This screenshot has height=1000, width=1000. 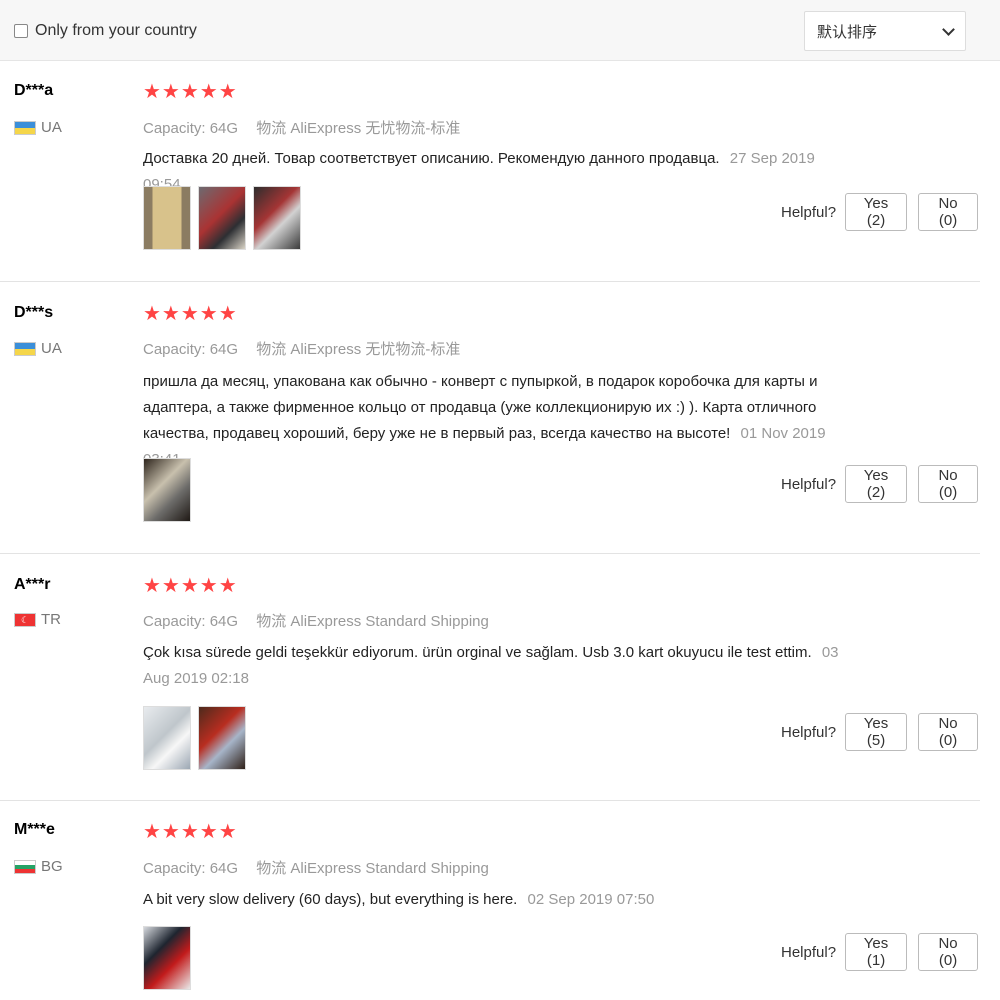 I want to click on reviewer-name: D***a, so click(x=34, y=90).